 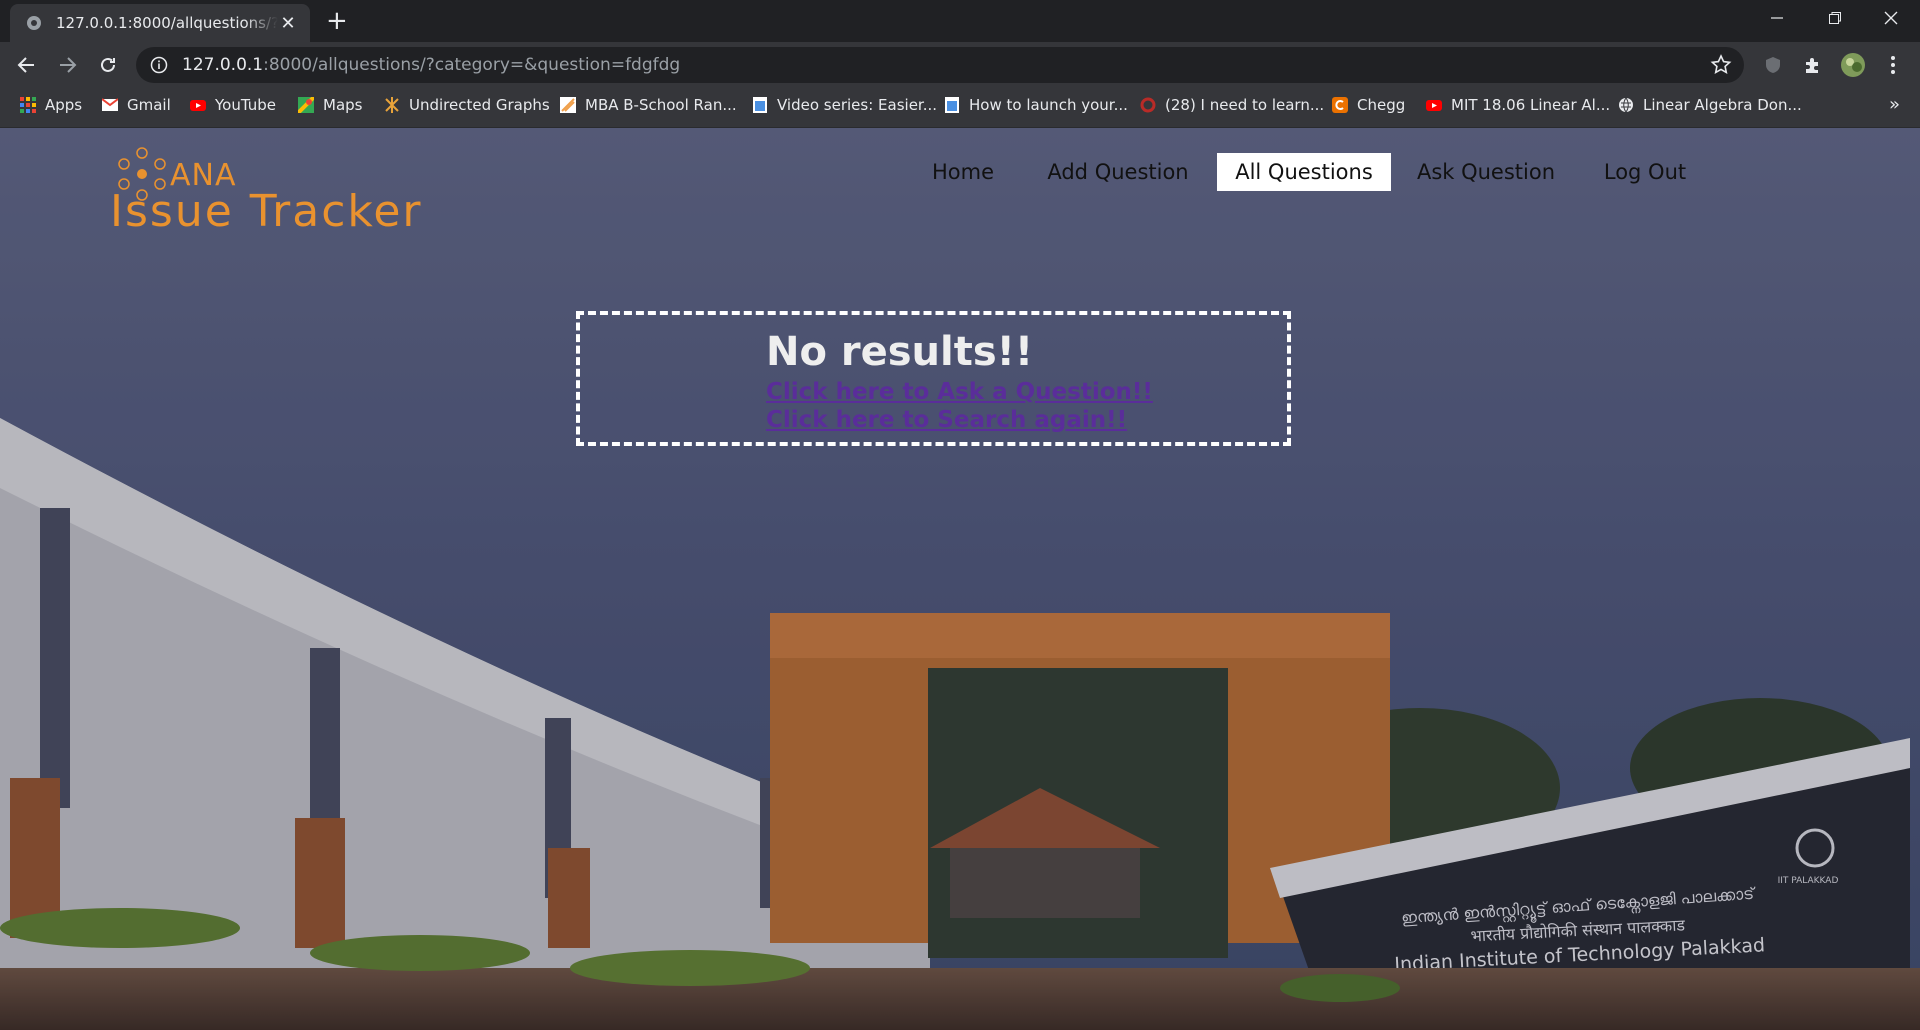 I want to click on logo-issue-tracker-text: Issue Tracker, so click(x=266, y=211).